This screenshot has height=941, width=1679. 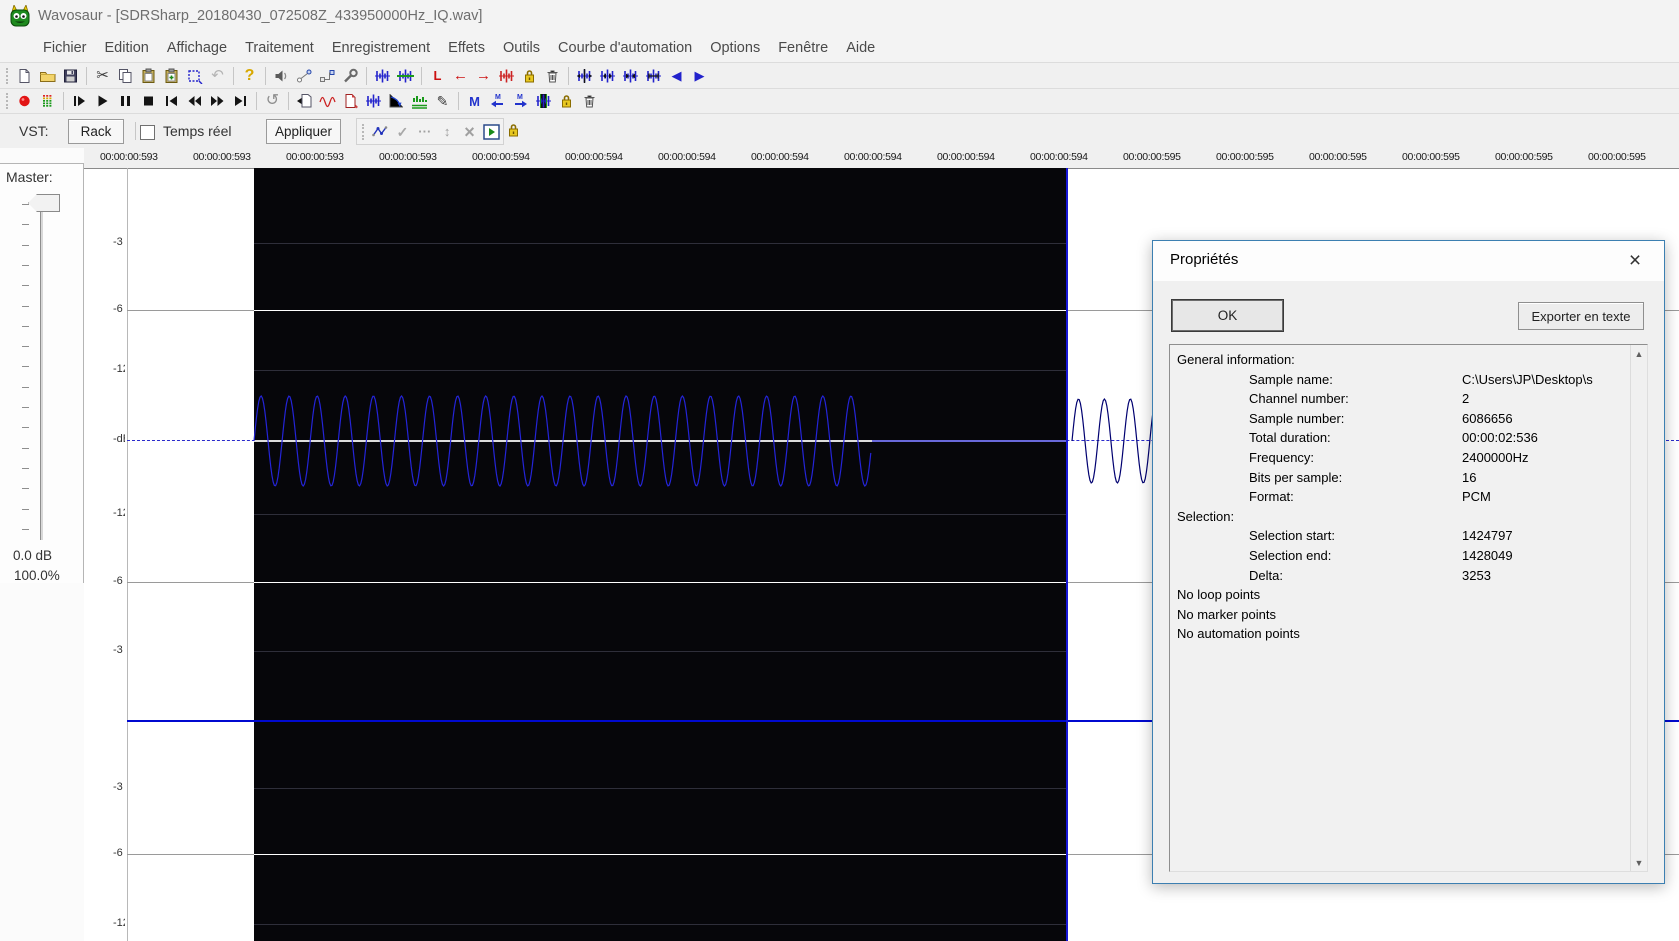 What do you see at coordinates (402, 132) in the screenshot?
I see `automation-apply-button: ✓` at bounding box center [402, 132].